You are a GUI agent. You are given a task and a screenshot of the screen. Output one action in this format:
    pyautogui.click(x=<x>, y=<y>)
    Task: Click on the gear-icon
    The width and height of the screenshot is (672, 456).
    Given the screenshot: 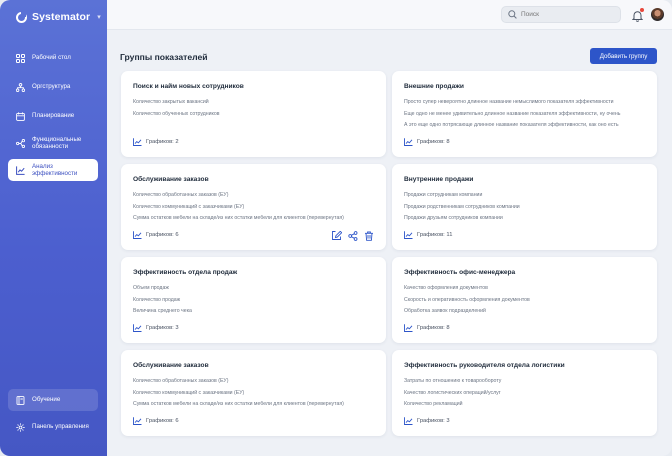 What is the action you would take?
    pyautogui.click(x=20, y=427)
    